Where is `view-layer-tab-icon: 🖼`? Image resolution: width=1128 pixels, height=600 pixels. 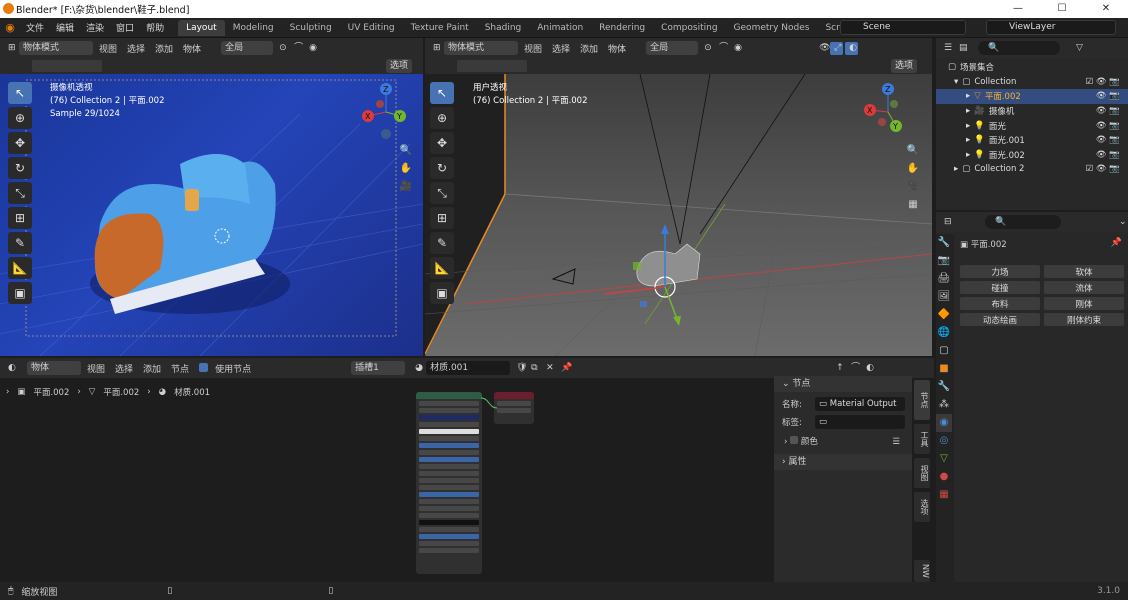
view-layer-tab-icon: 🖼 is located at coordinates (944, 297).